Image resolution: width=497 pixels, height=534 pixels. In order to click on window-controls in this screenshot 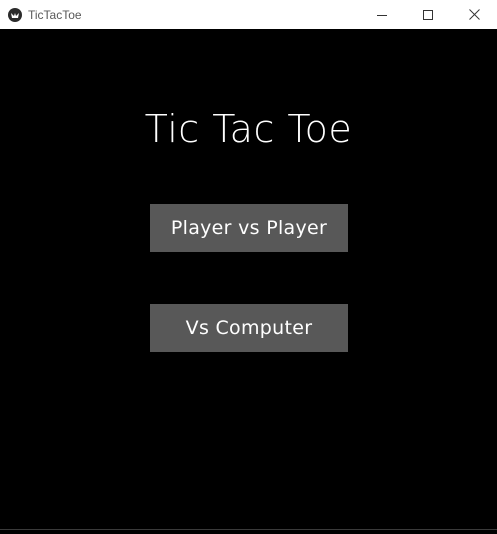, I will do `click(428, 14)`.